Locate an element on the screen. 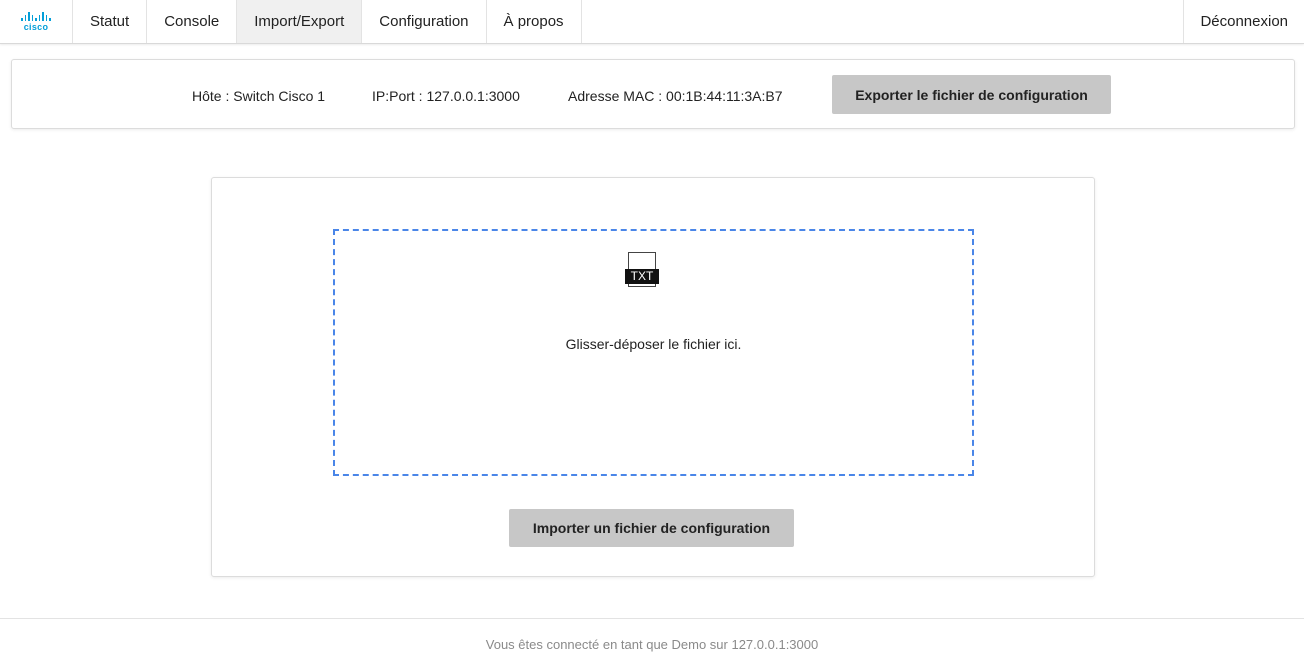  nav-item-statut: Statut is located at coordinates (110, 21).